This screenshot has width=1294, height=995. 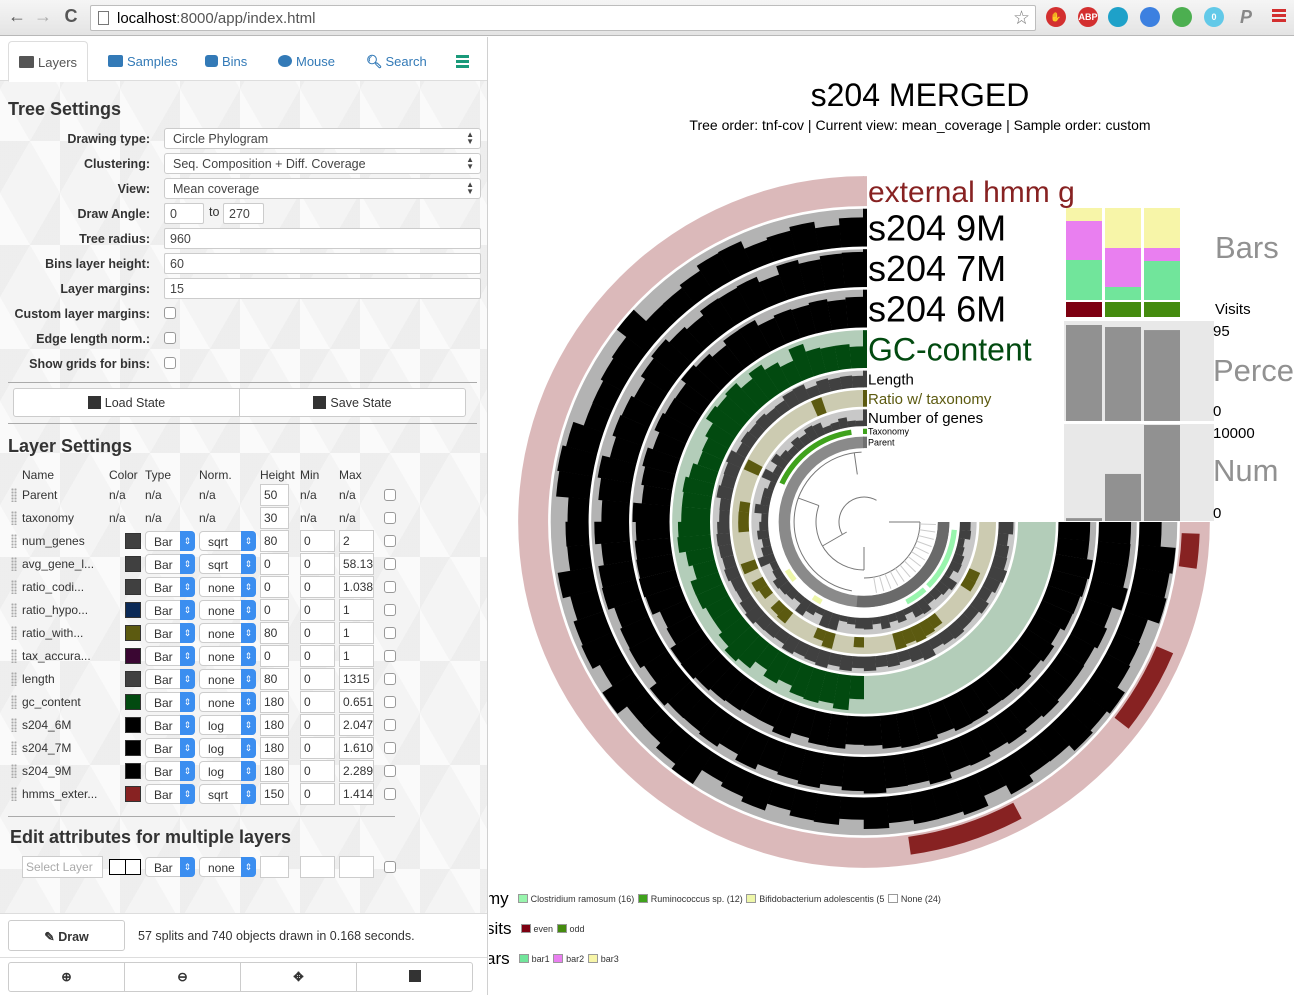 What do you see at coordinates (356, 867) in the screenshot?
I see `multi-max-input` at bounding box center [356, 867].